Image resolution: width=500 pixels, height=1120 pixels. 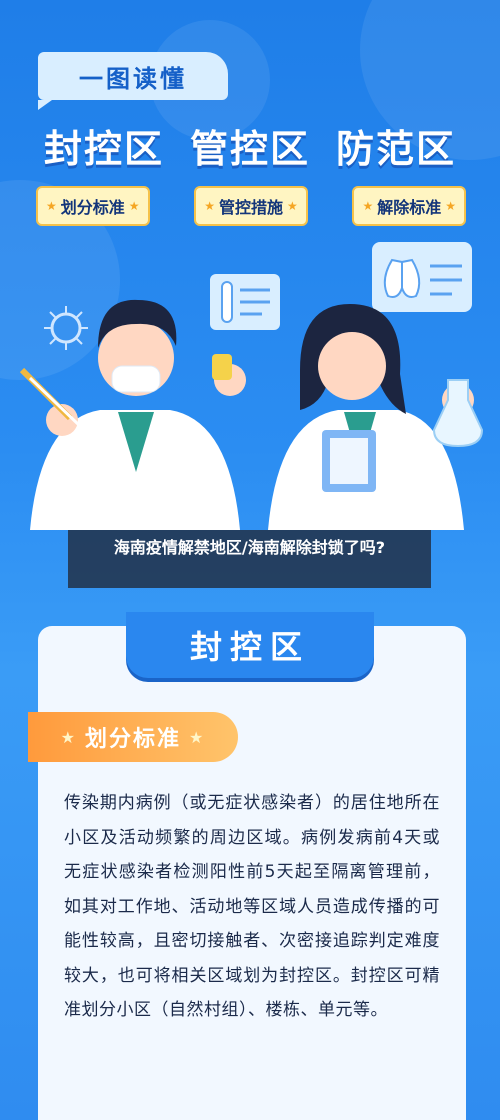 I want to click on pill-lift: ★ 解除标准 ★, so click(x=409, y=206).